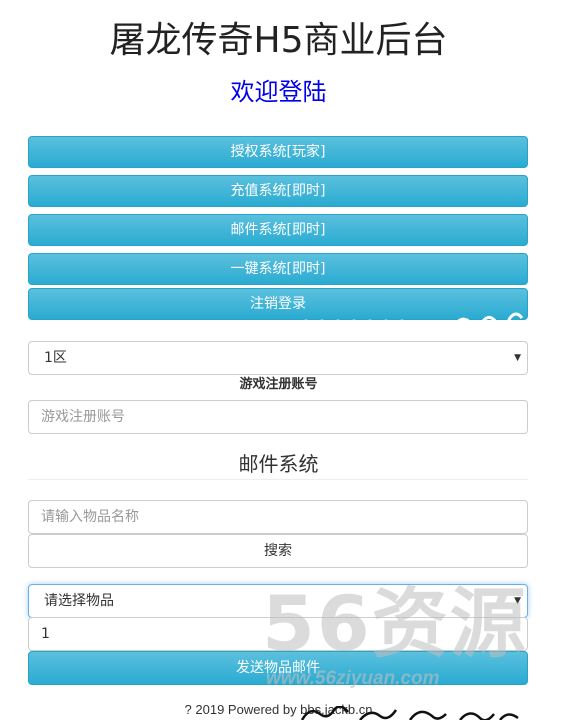 Image resolution: width=567 pixels, height=720 pixels. Describe the element at coordinates (278, 269) in the screenshot. I see `one-click-system-button: 一键系统[即时]` at that location.